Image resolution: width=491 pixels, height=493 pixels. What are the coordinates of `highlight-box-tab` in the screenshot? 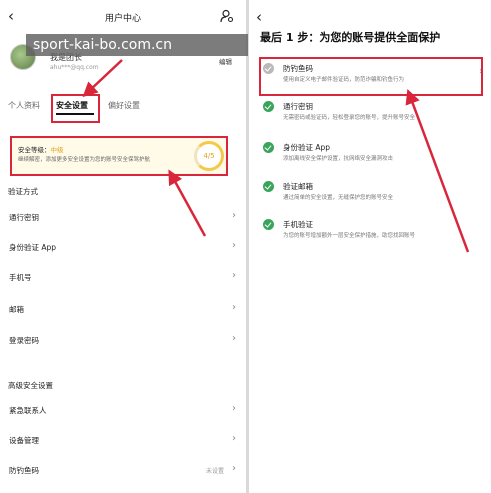 It's located at (75, 108).